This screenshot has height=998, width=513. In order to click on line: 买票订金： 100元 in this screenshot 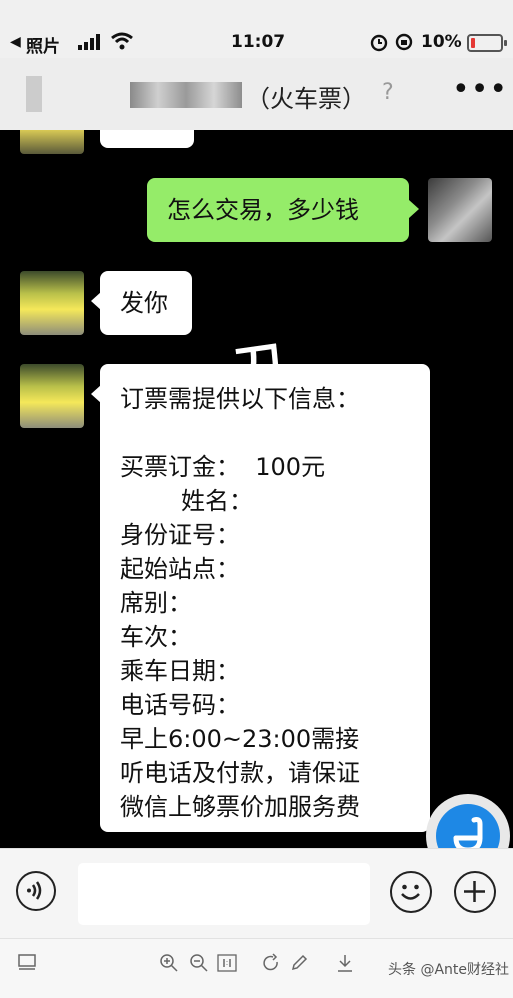, I will do `click(223, 467)`.